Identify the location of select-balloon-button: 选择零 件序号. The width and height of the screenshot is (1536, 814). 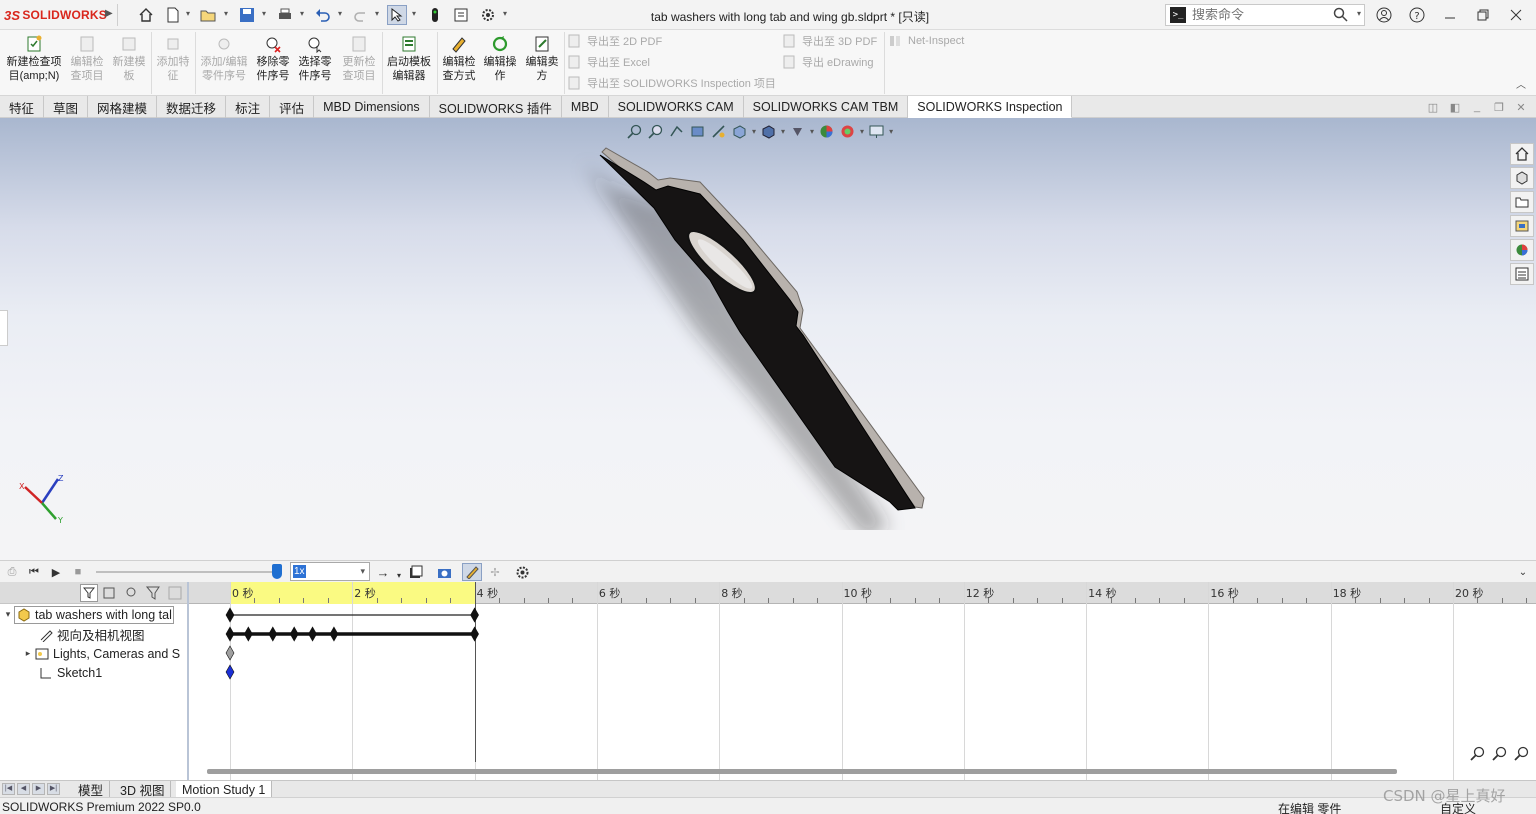
(315, 63).